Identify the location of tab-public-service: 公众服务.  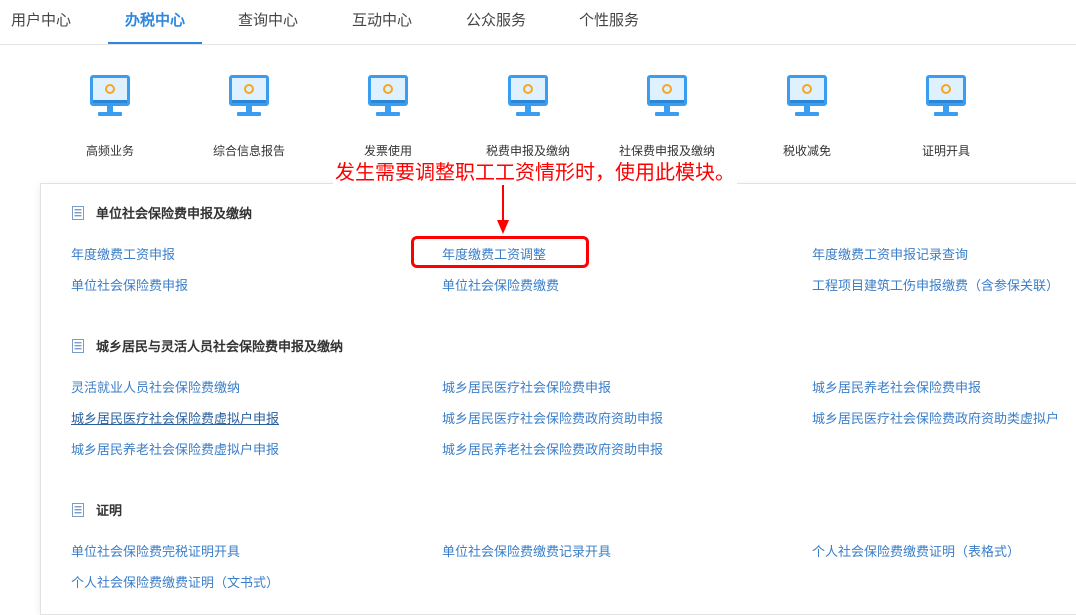
(496, 21).